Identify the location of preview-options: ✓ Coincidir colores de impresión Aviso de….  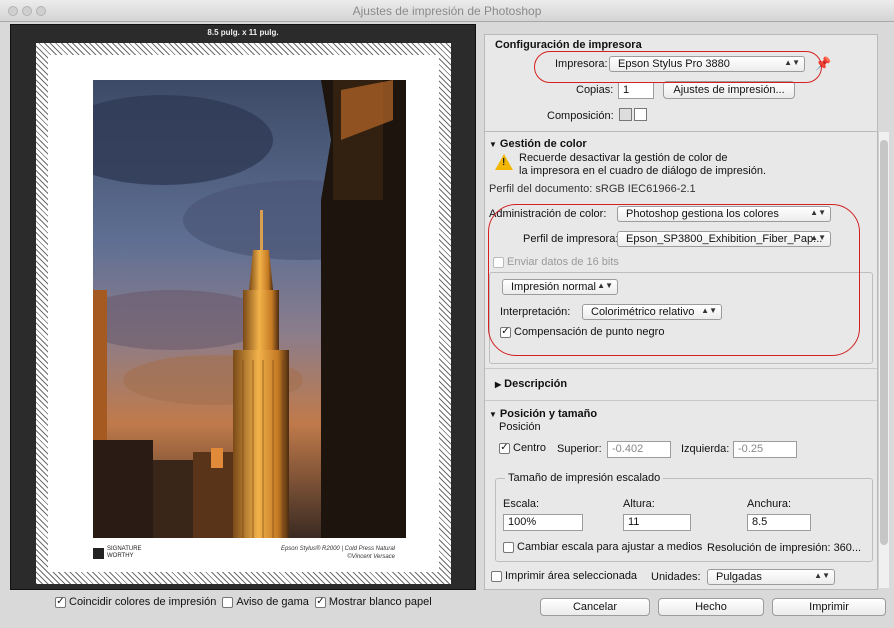
(243, 602).